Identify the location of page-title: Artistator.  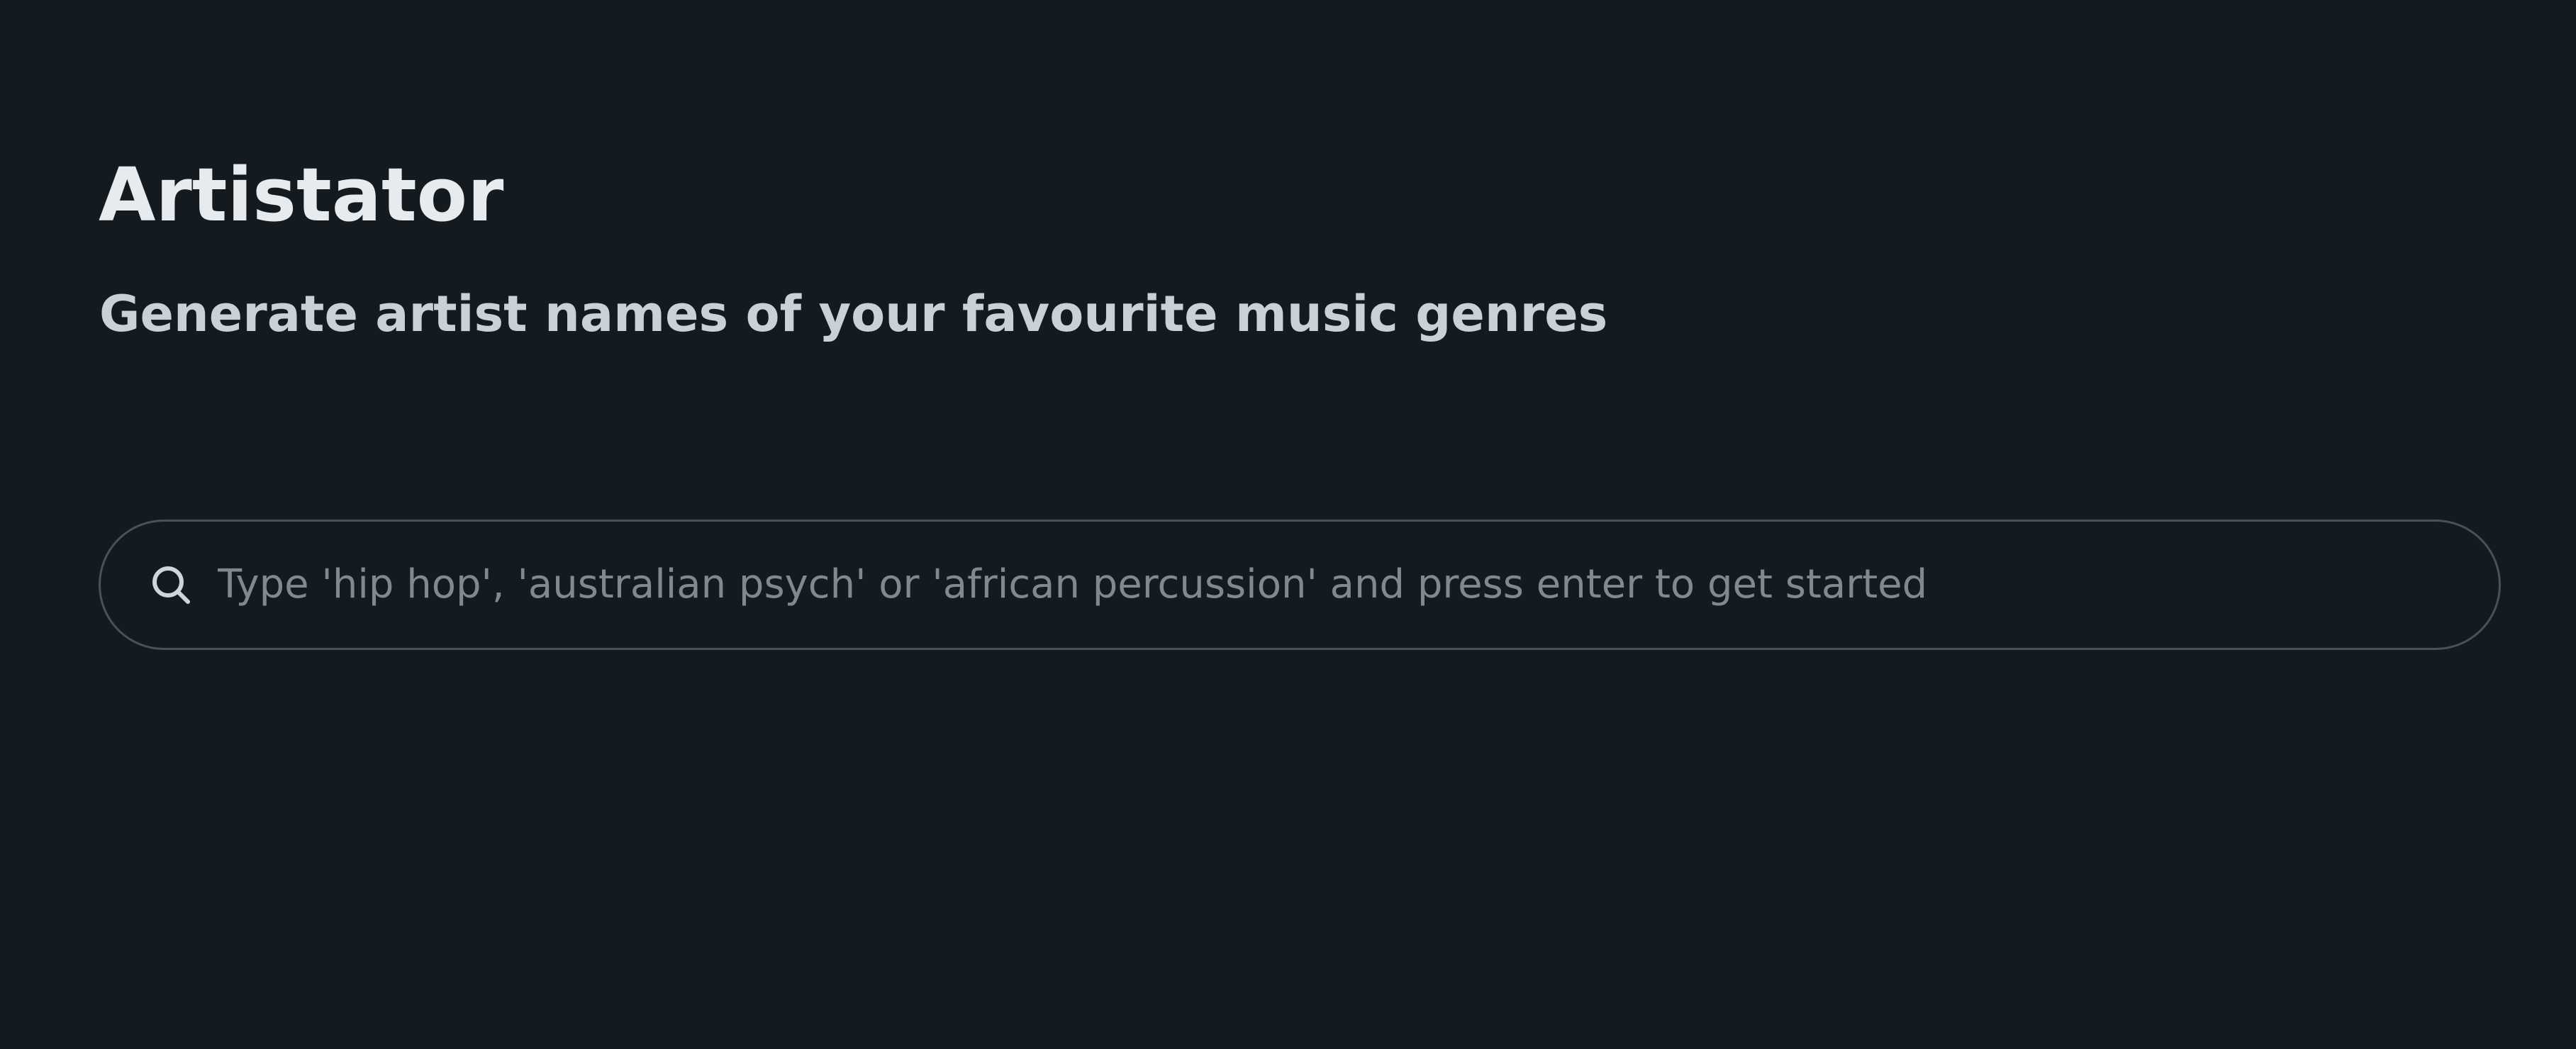
(301, 195).